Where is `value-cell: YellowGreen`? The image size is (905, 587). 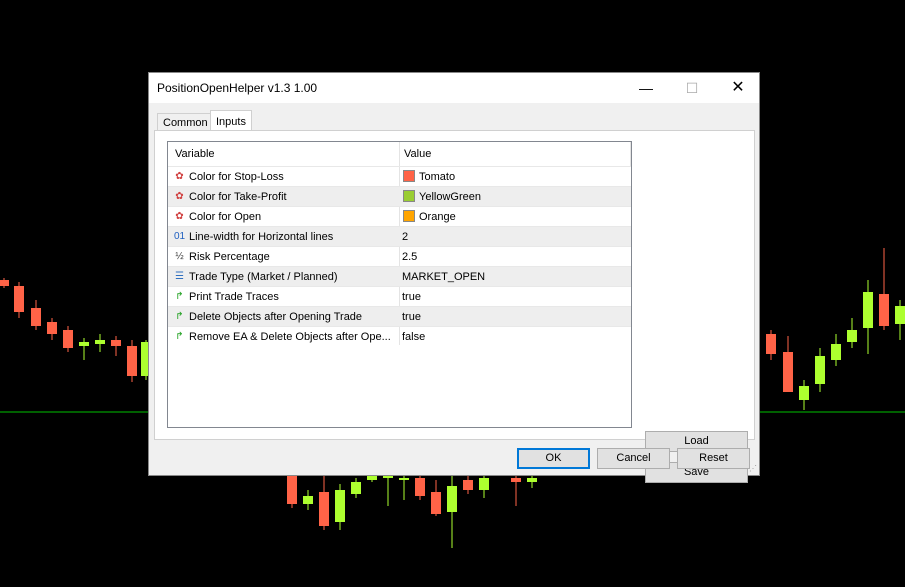 value-cell: YellowGreen is located at coordinates (450, 197).